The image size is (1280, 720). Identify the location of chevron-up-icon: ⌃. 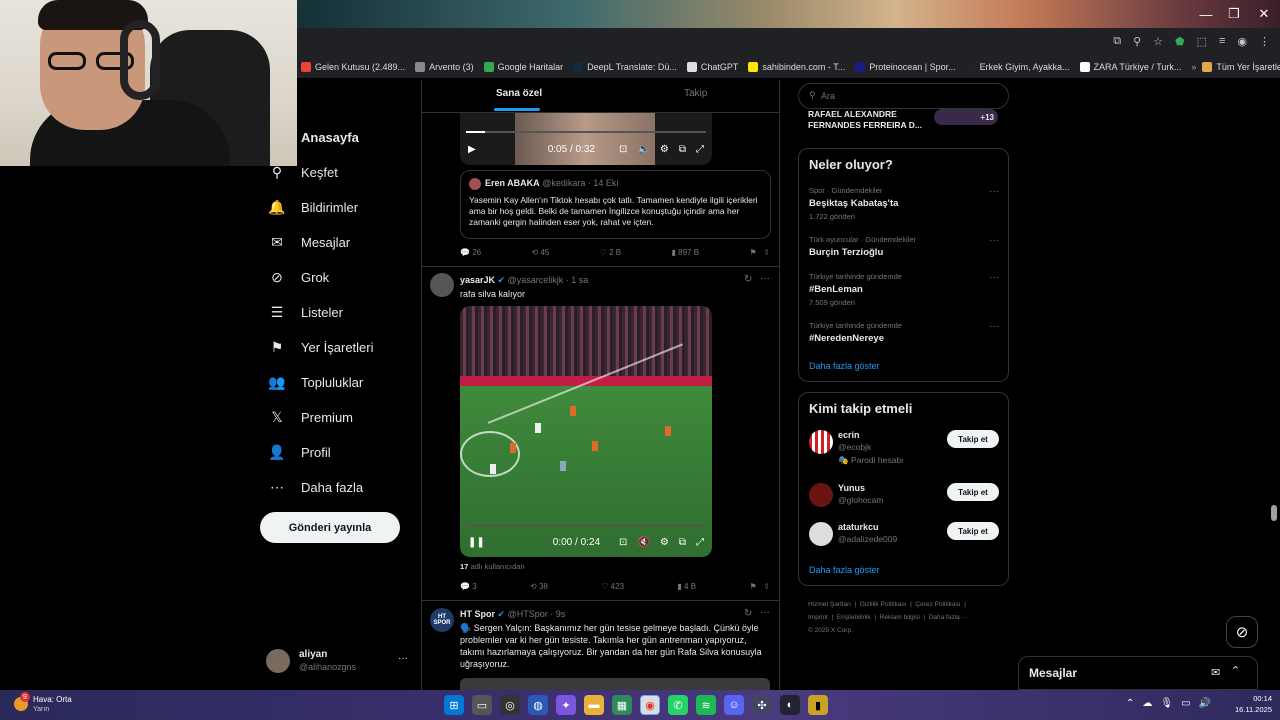
(1130, 703).